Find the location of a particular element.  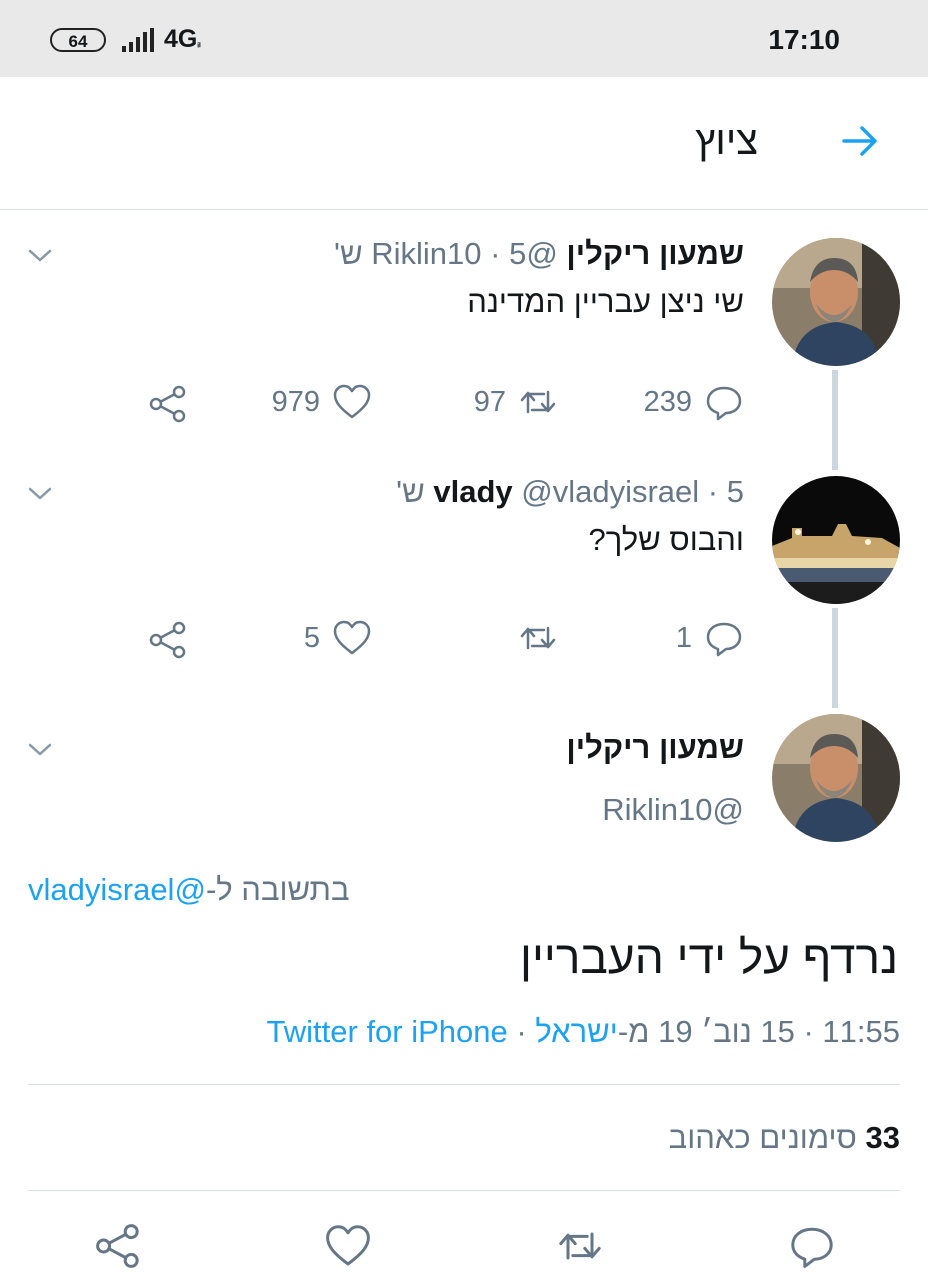

reply-to: בתשובה ל-@vladyisrael is located at coordinates (189, 890).